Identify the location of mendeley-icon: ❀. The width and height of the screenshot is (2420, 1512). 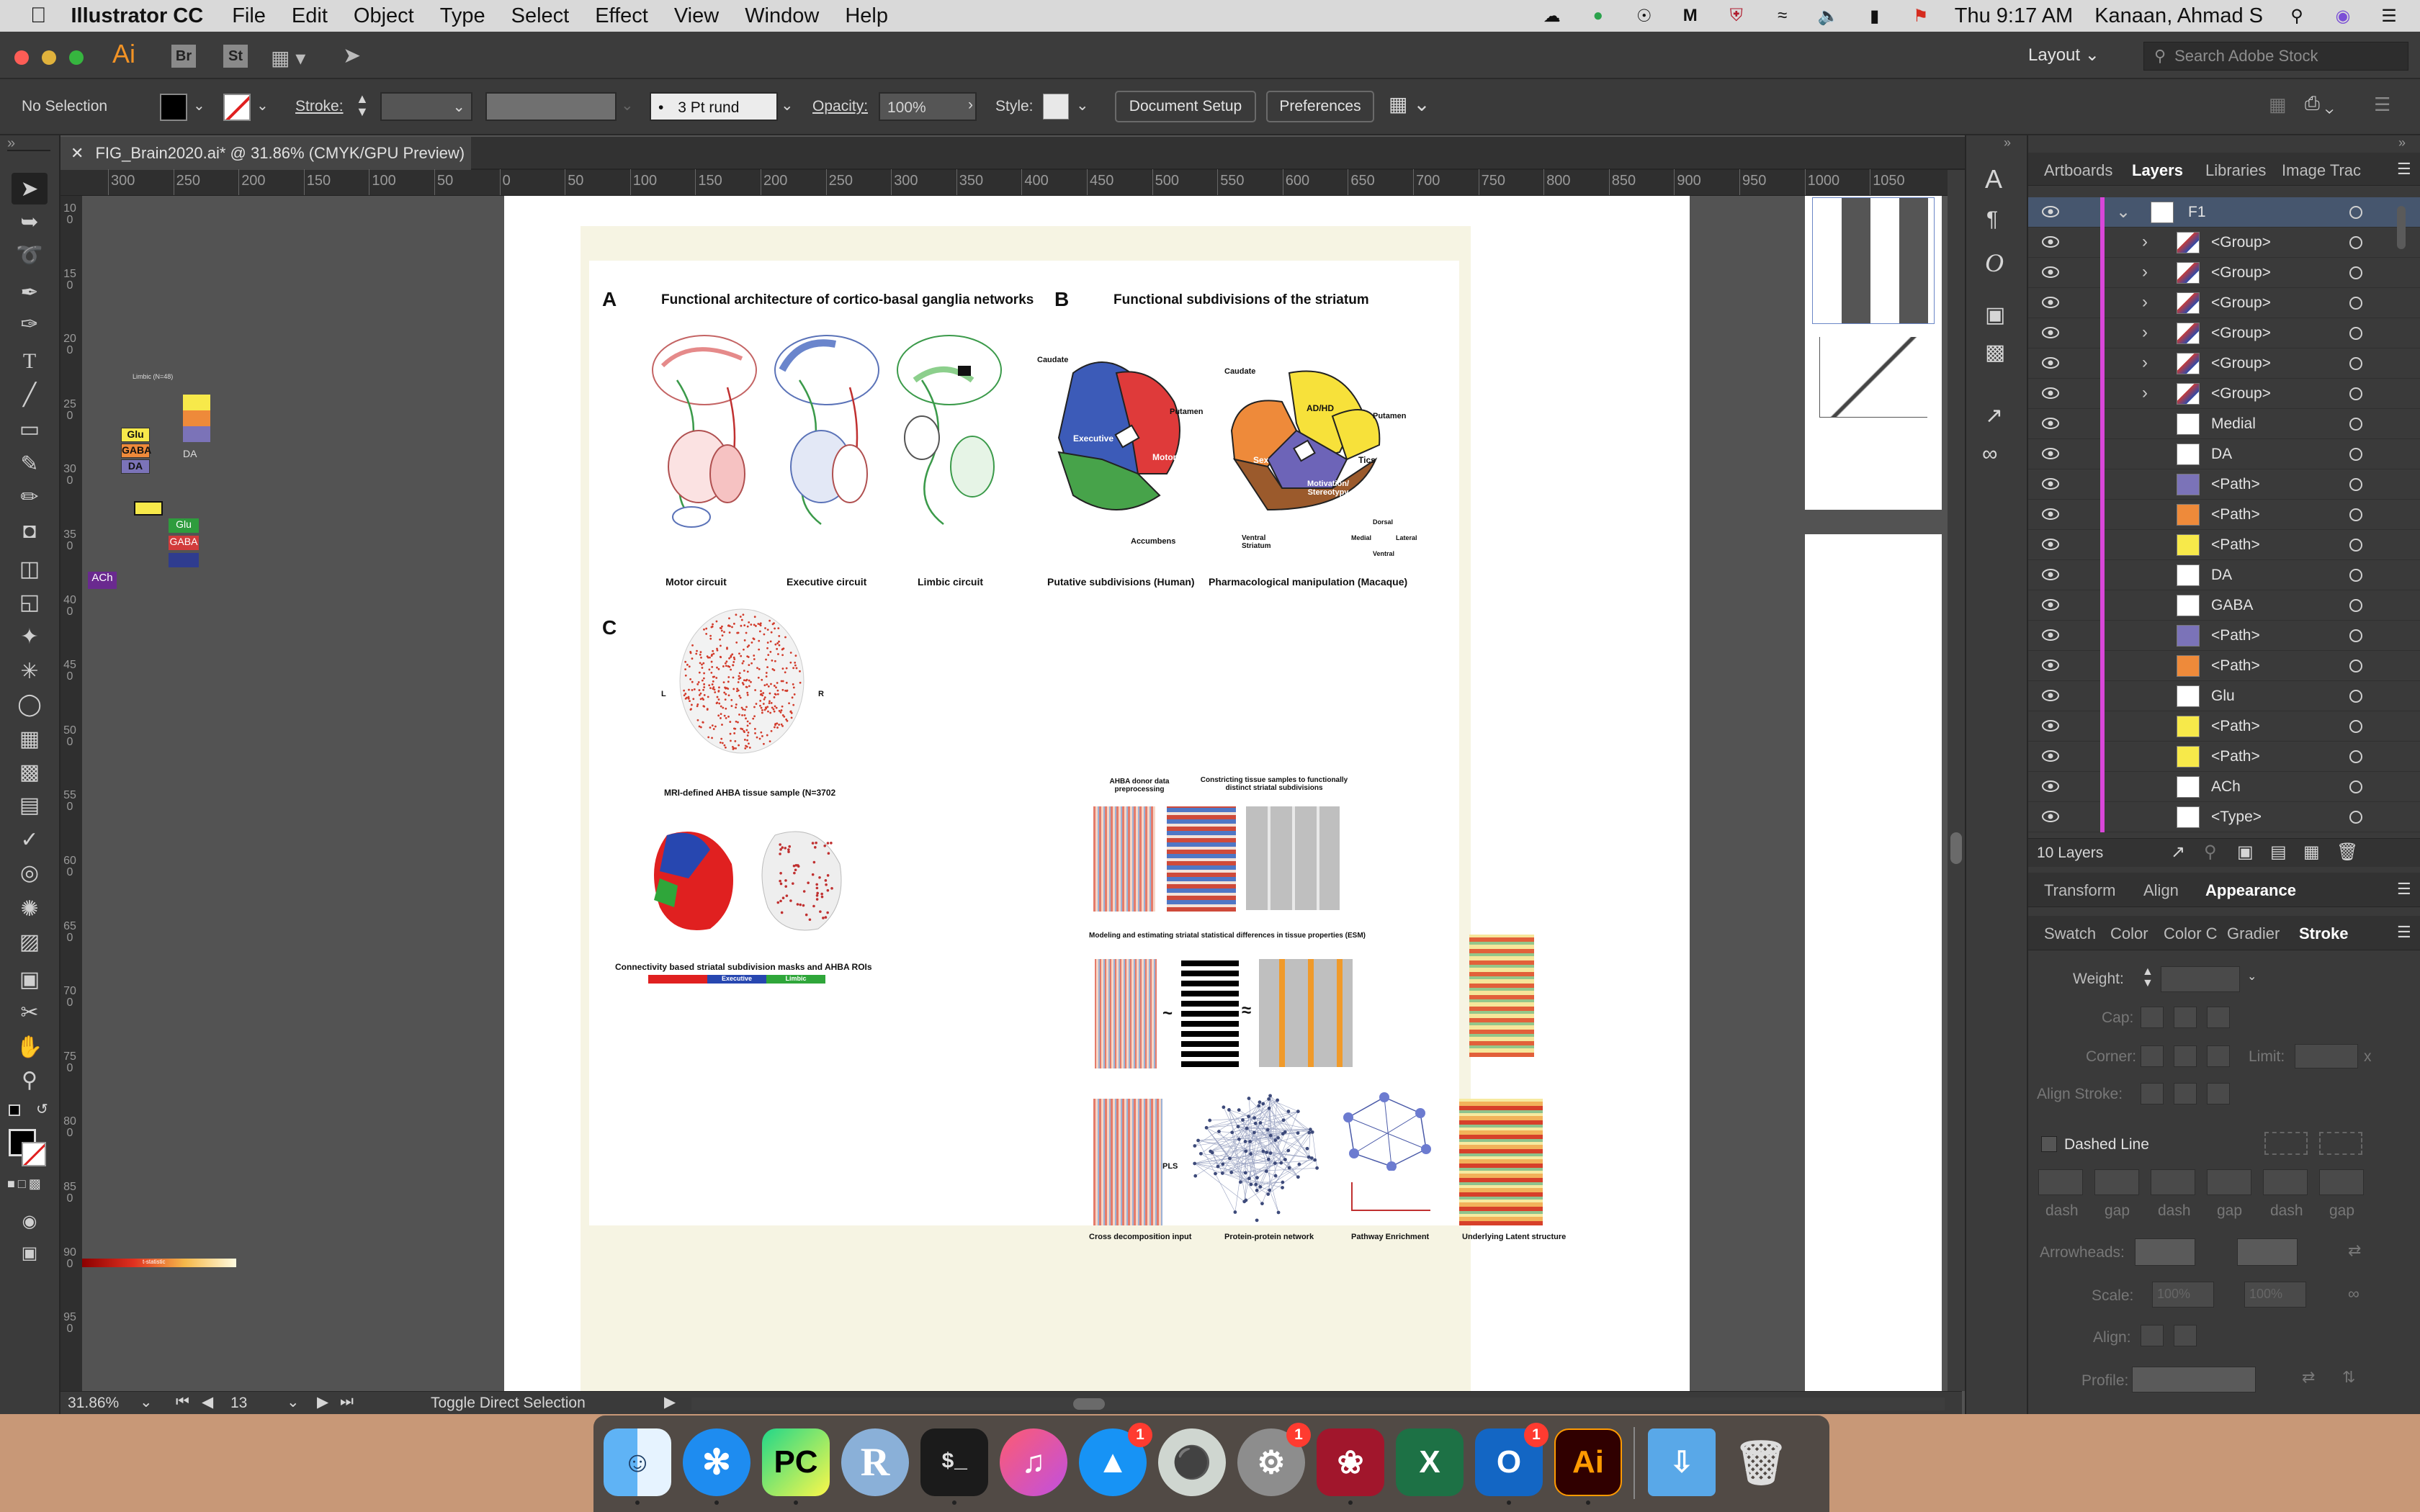
(1350, 1462).